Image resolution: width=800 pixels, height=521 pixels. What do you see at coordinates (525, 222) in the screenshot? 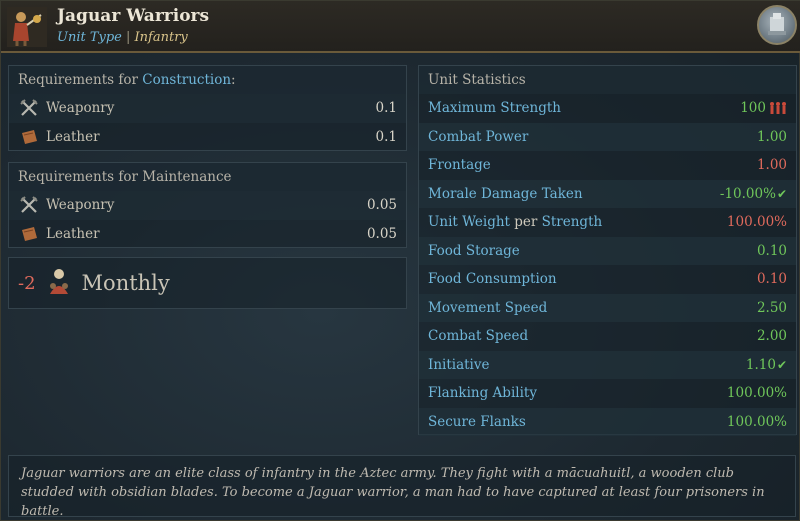
I see `stat-label-connector: per` at bounding box center [525, 222].